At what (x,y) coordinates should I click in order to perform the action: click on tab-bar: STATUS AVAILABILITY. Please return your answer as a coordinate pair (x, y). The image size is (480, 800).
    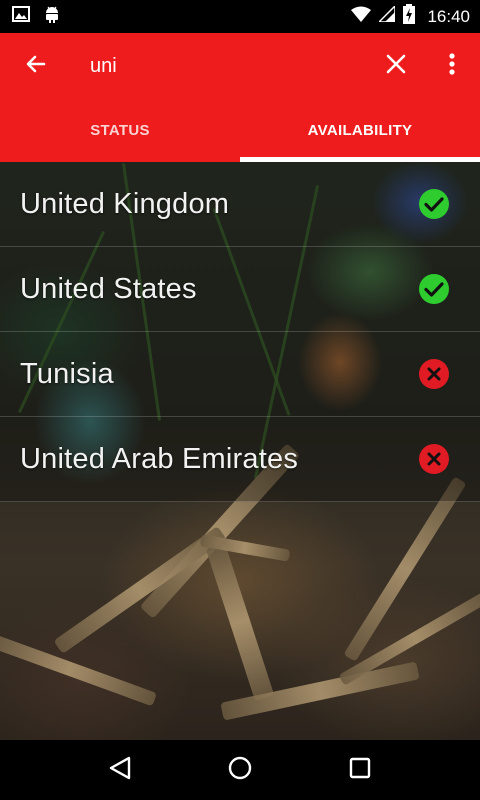
    Looking at the image, I should click on (240, 130).